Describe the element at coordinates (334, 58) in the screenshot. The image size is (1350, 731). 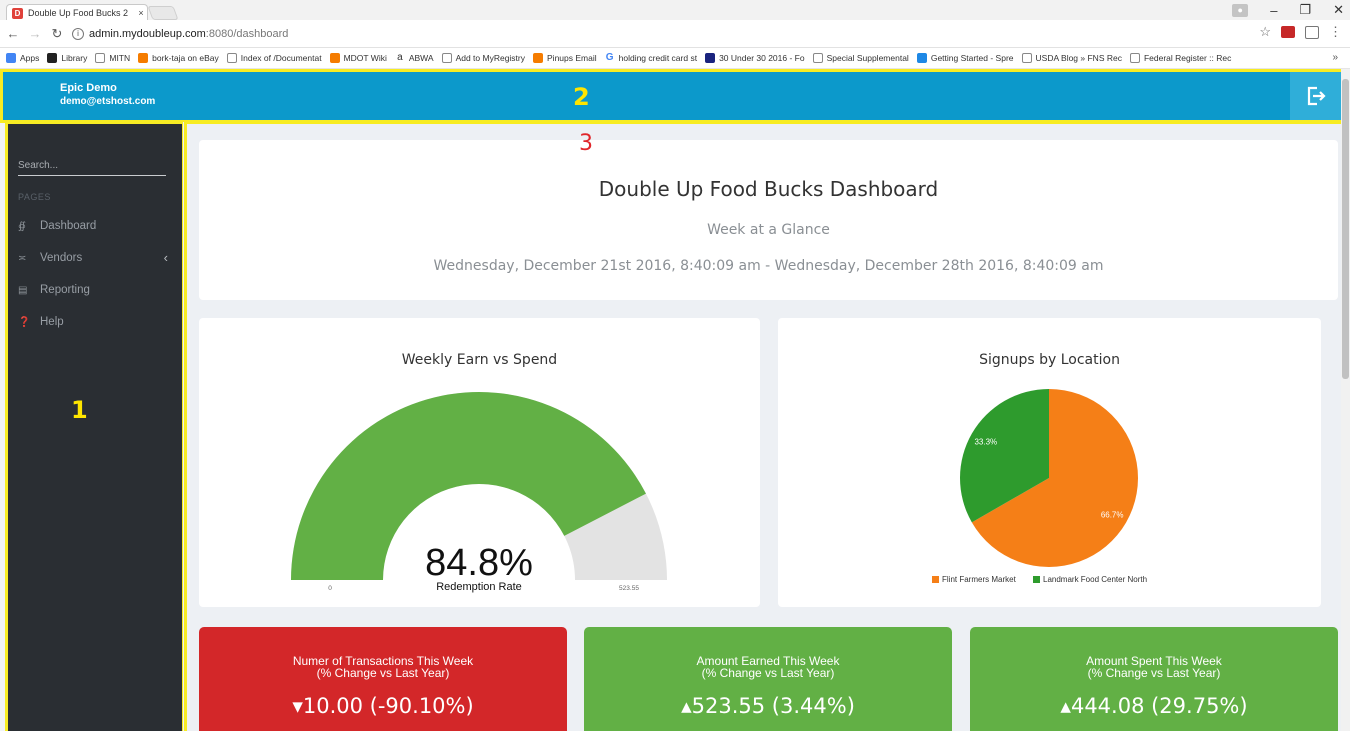
I see `mdot-icon` at that location.